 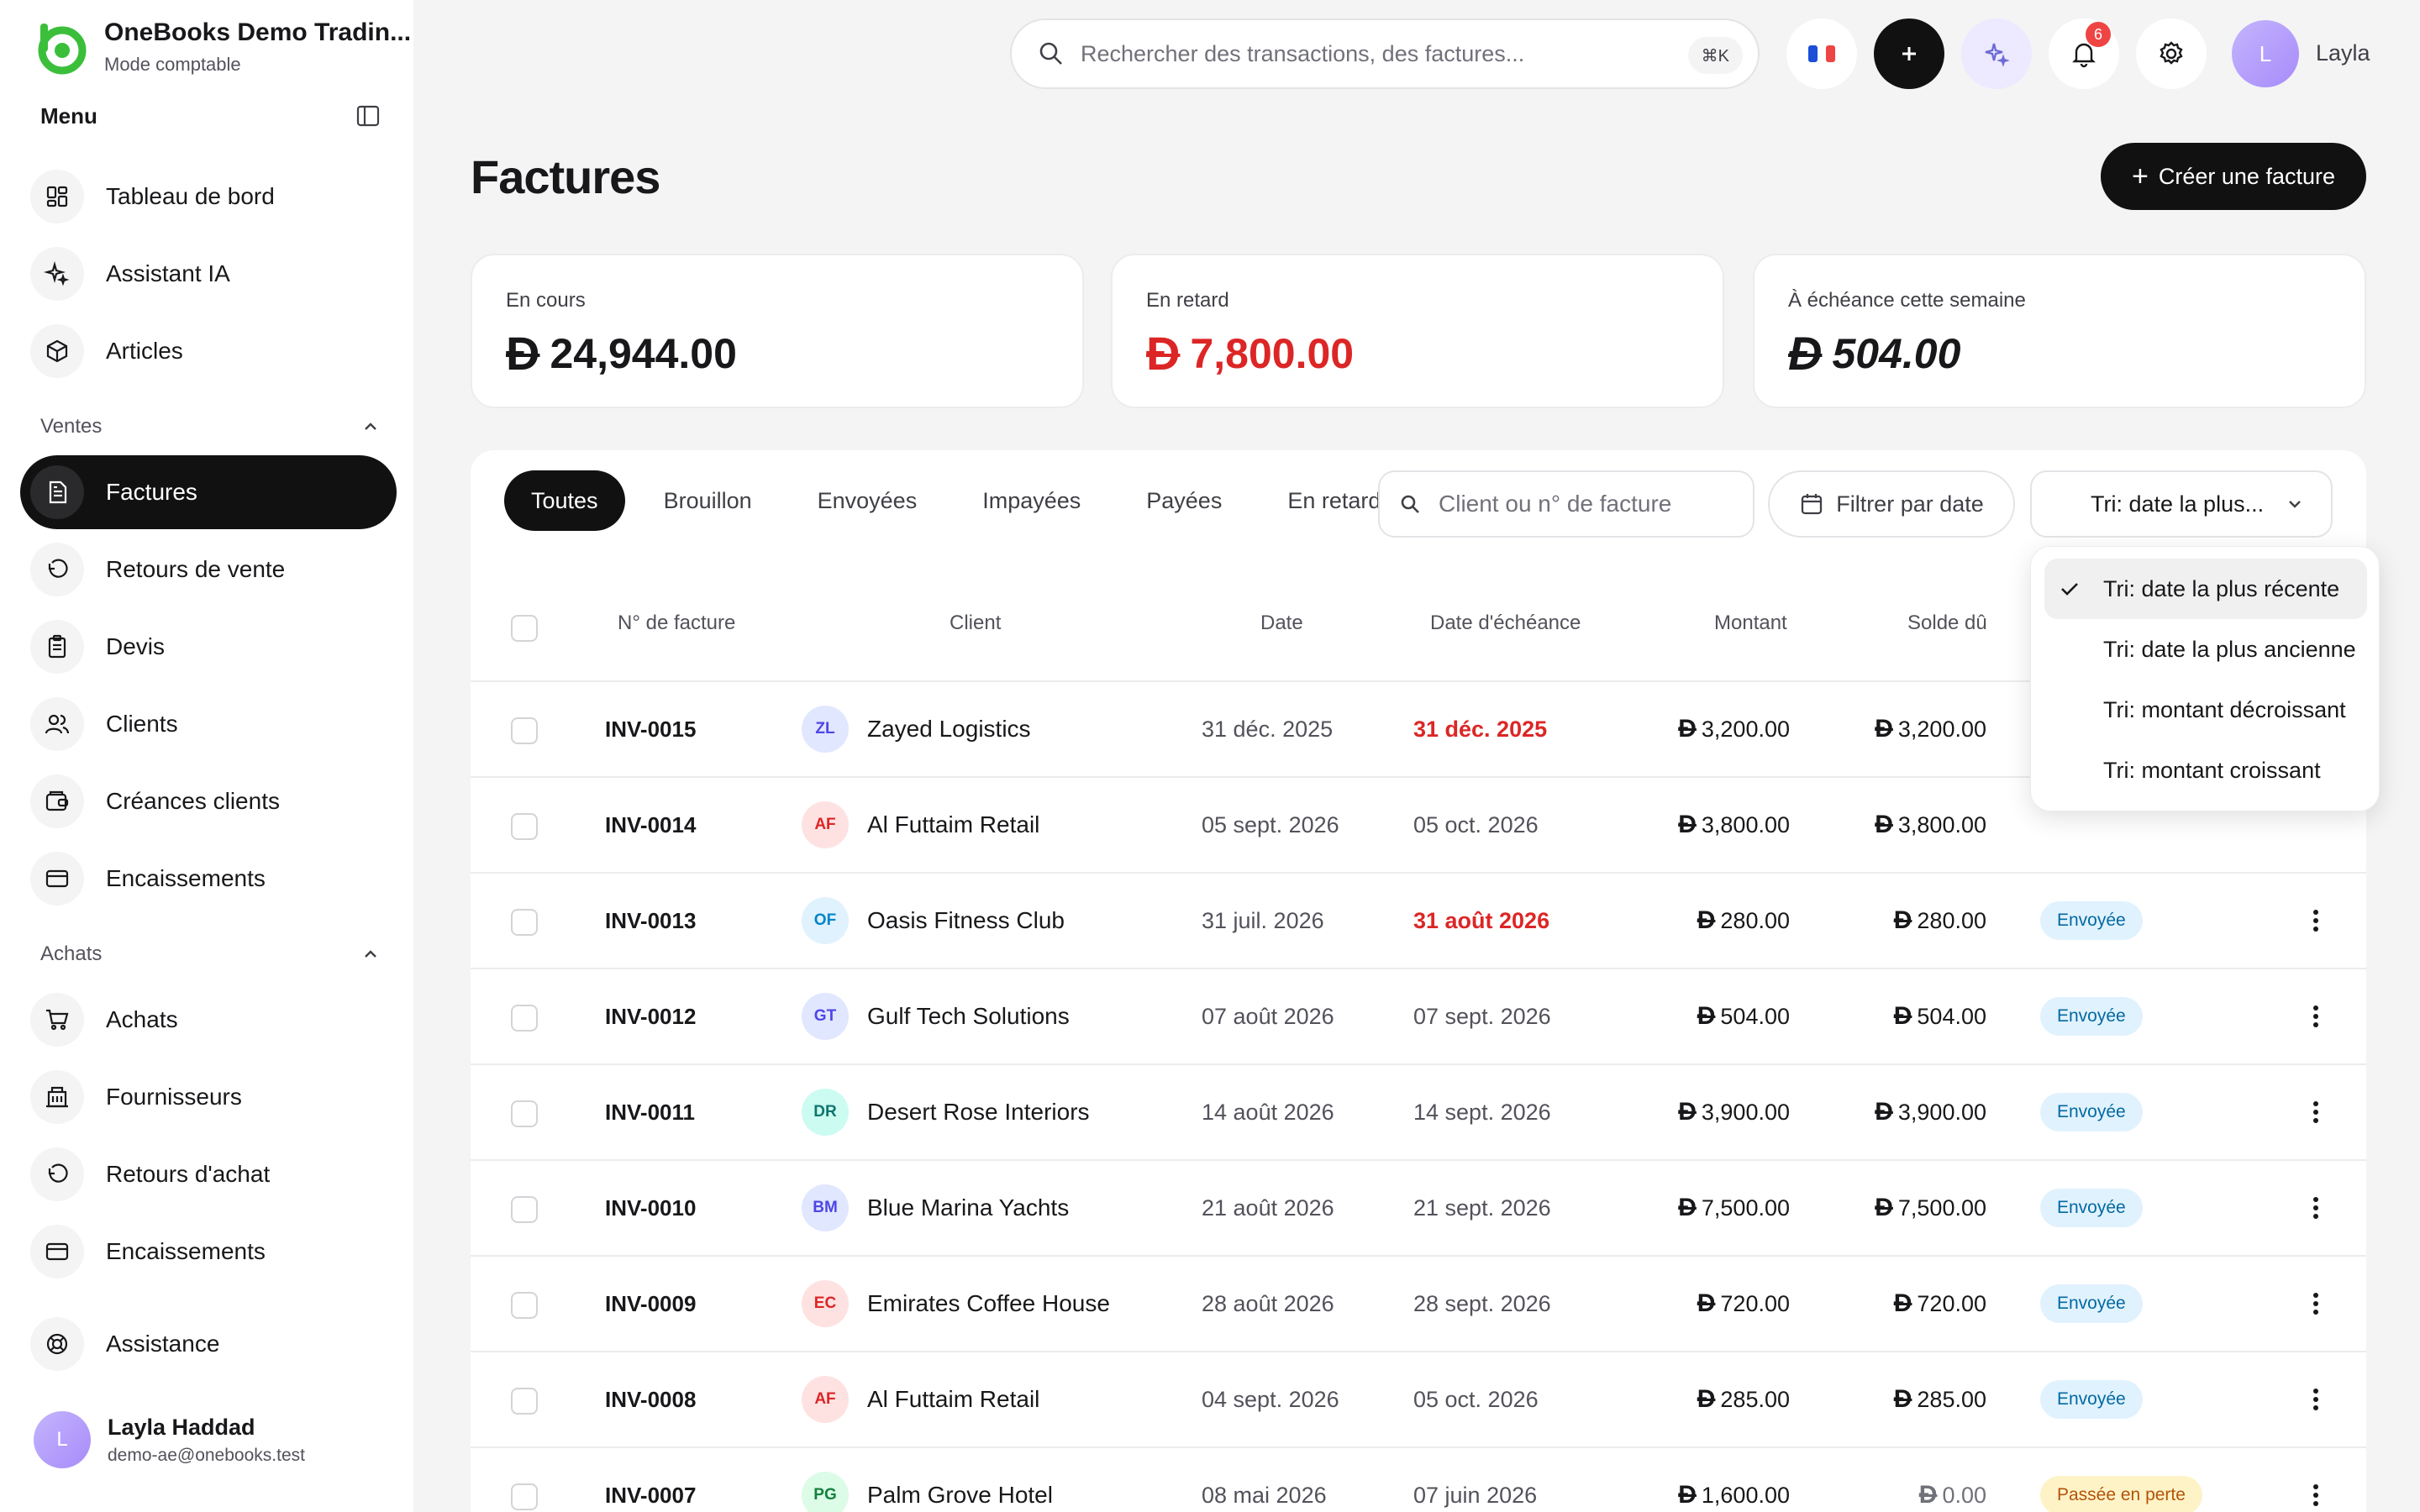 What do you see at coordinates (825, 729) in the screenshot?
I see `client-avatar: ZL` at bounding box center [825, 729].